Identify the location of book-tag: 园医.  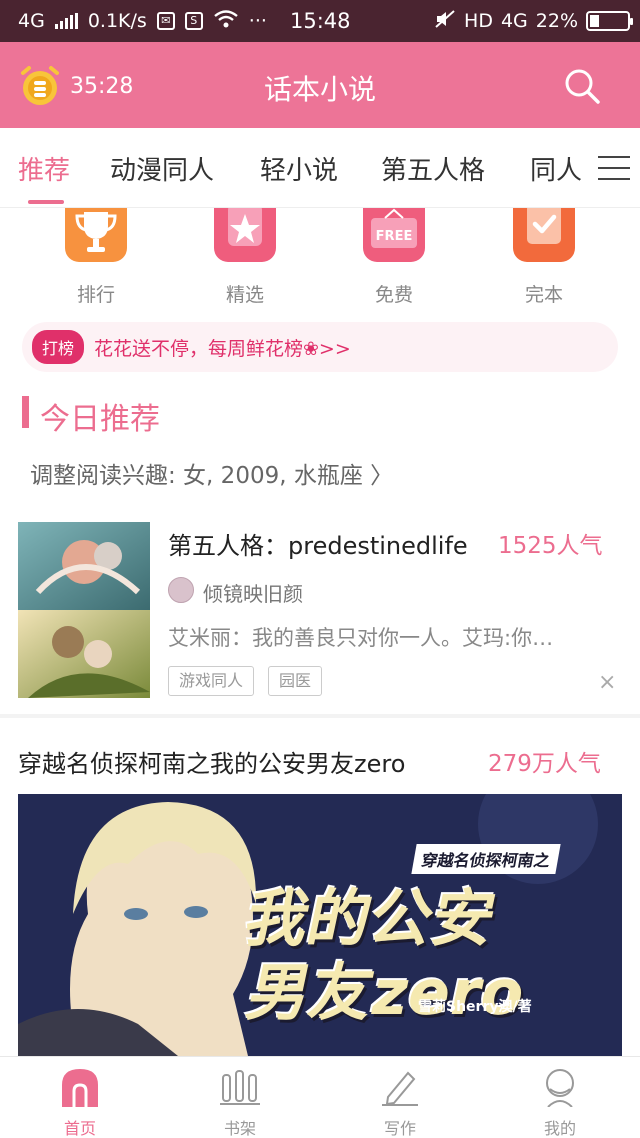
(295, 681).